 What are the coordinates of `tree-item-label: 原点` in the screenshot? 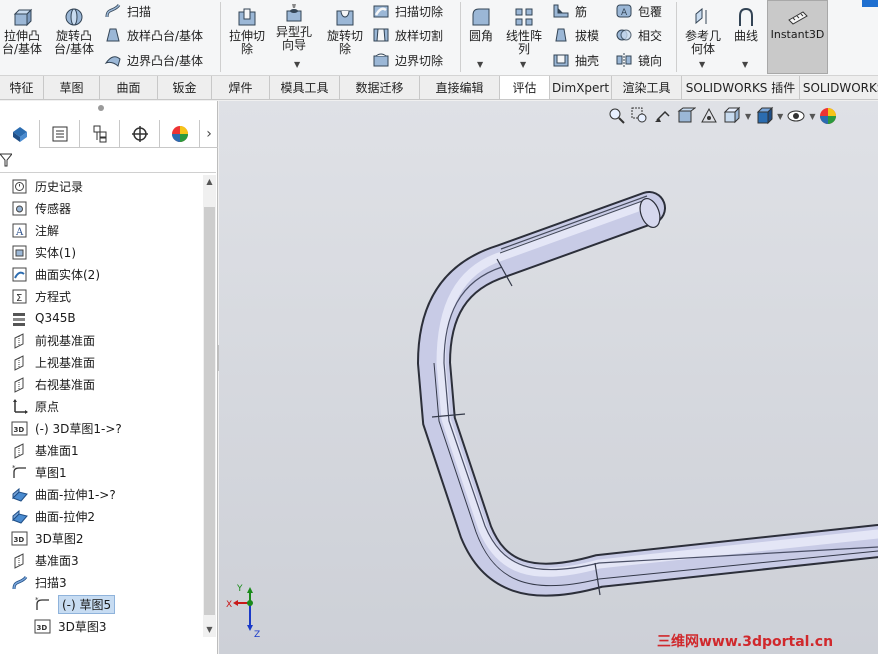 It's located at (47, 406).